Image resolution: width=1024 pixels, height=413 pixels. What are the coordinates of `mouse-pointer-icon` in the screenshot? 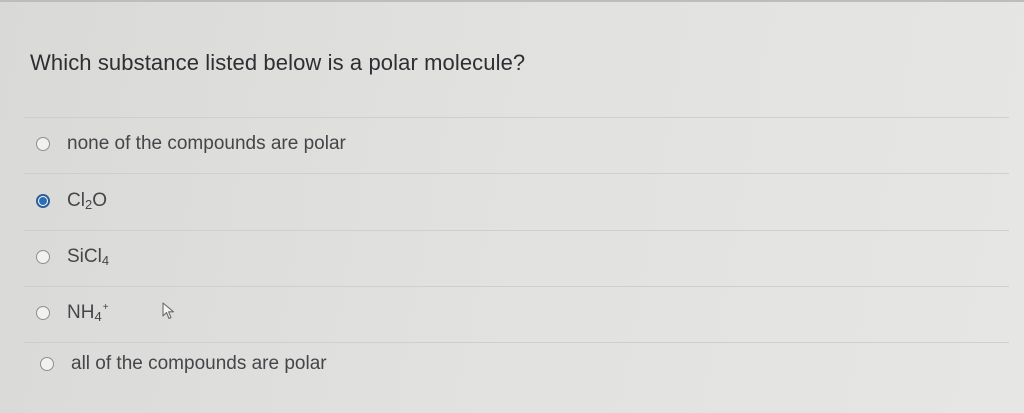 It's located at (168, 311).